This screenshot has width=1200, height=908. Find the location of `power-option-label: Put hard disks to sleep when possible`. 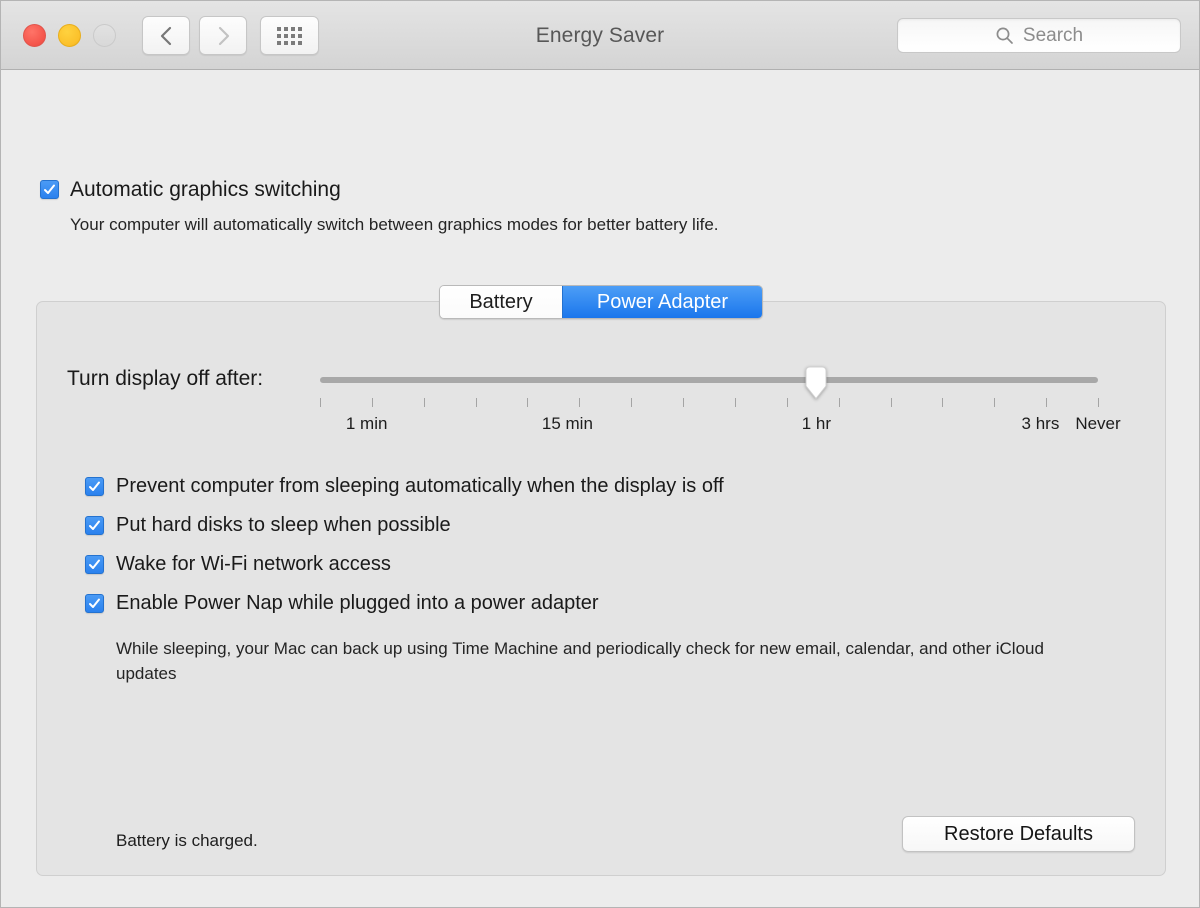

power-option-label: Put hard disks to sleep when possible is located at coordinates (283, 525).